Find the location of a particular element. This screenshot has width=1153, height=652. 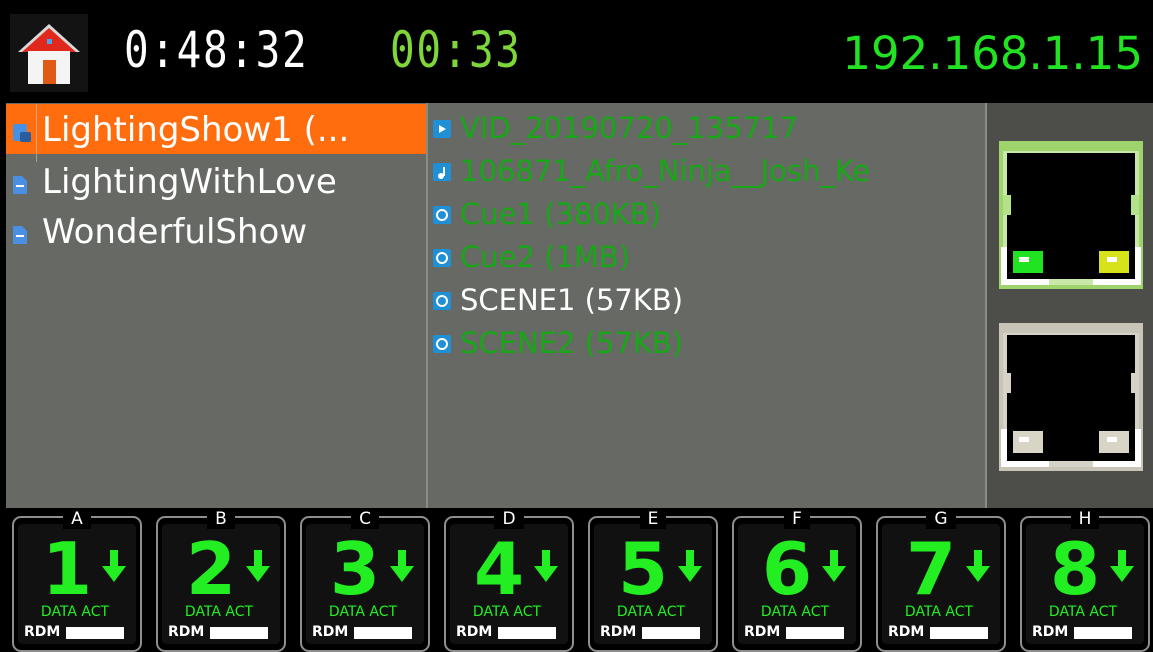

show-item-wonderfulshow: WonderfulShow is located at coordinates (216, 231).